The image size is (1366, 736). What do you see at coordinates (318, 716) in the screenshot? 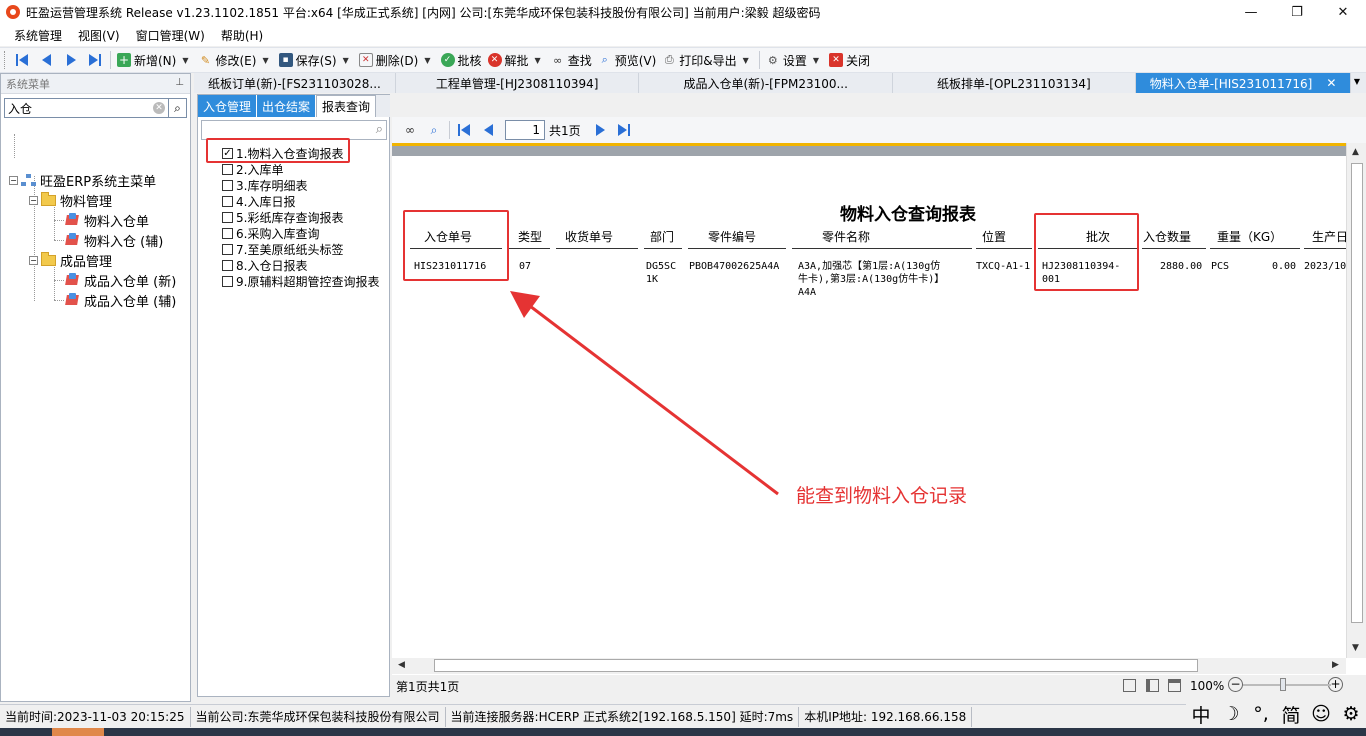
I see `status-company: 当前公司:东莞华成环保包装科技股份有限公司` at bounding box center [318, 716].